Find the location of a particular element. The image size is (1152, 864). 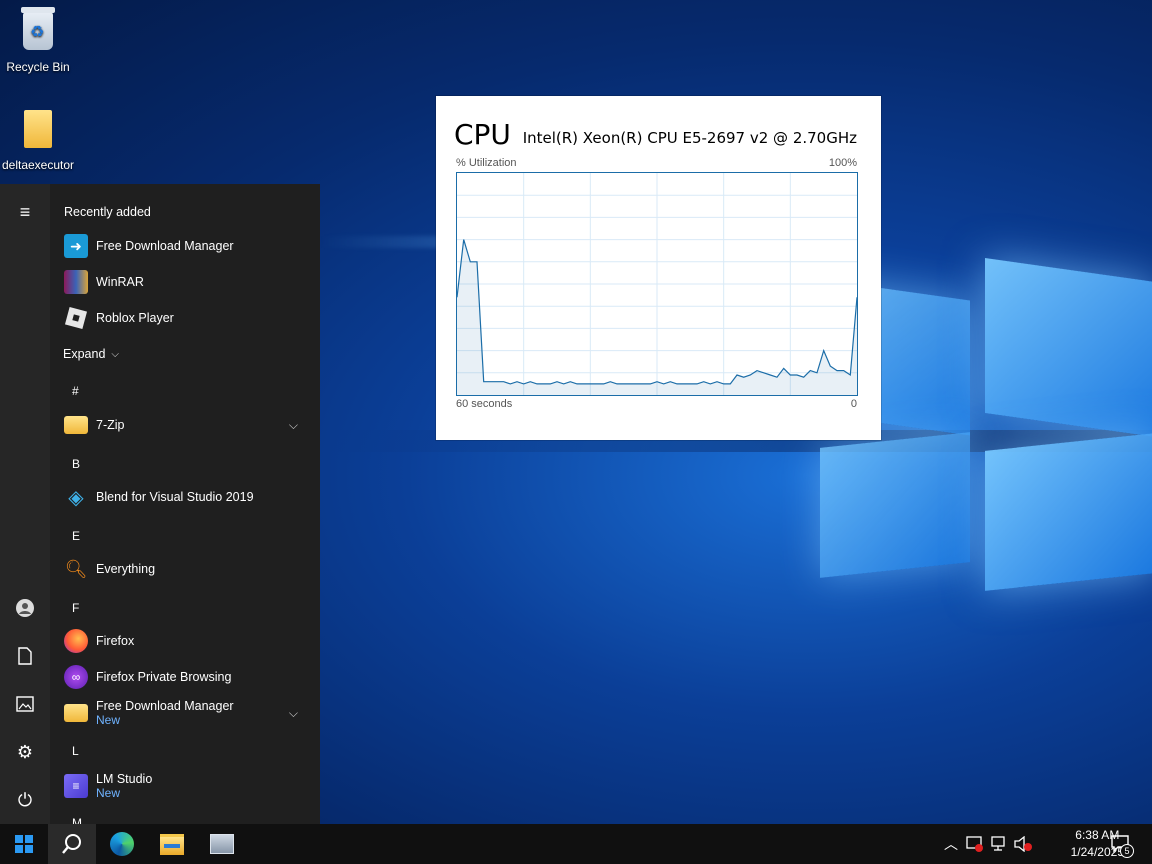

notification-center-button: 5 is located at coordinates (1121, 844).